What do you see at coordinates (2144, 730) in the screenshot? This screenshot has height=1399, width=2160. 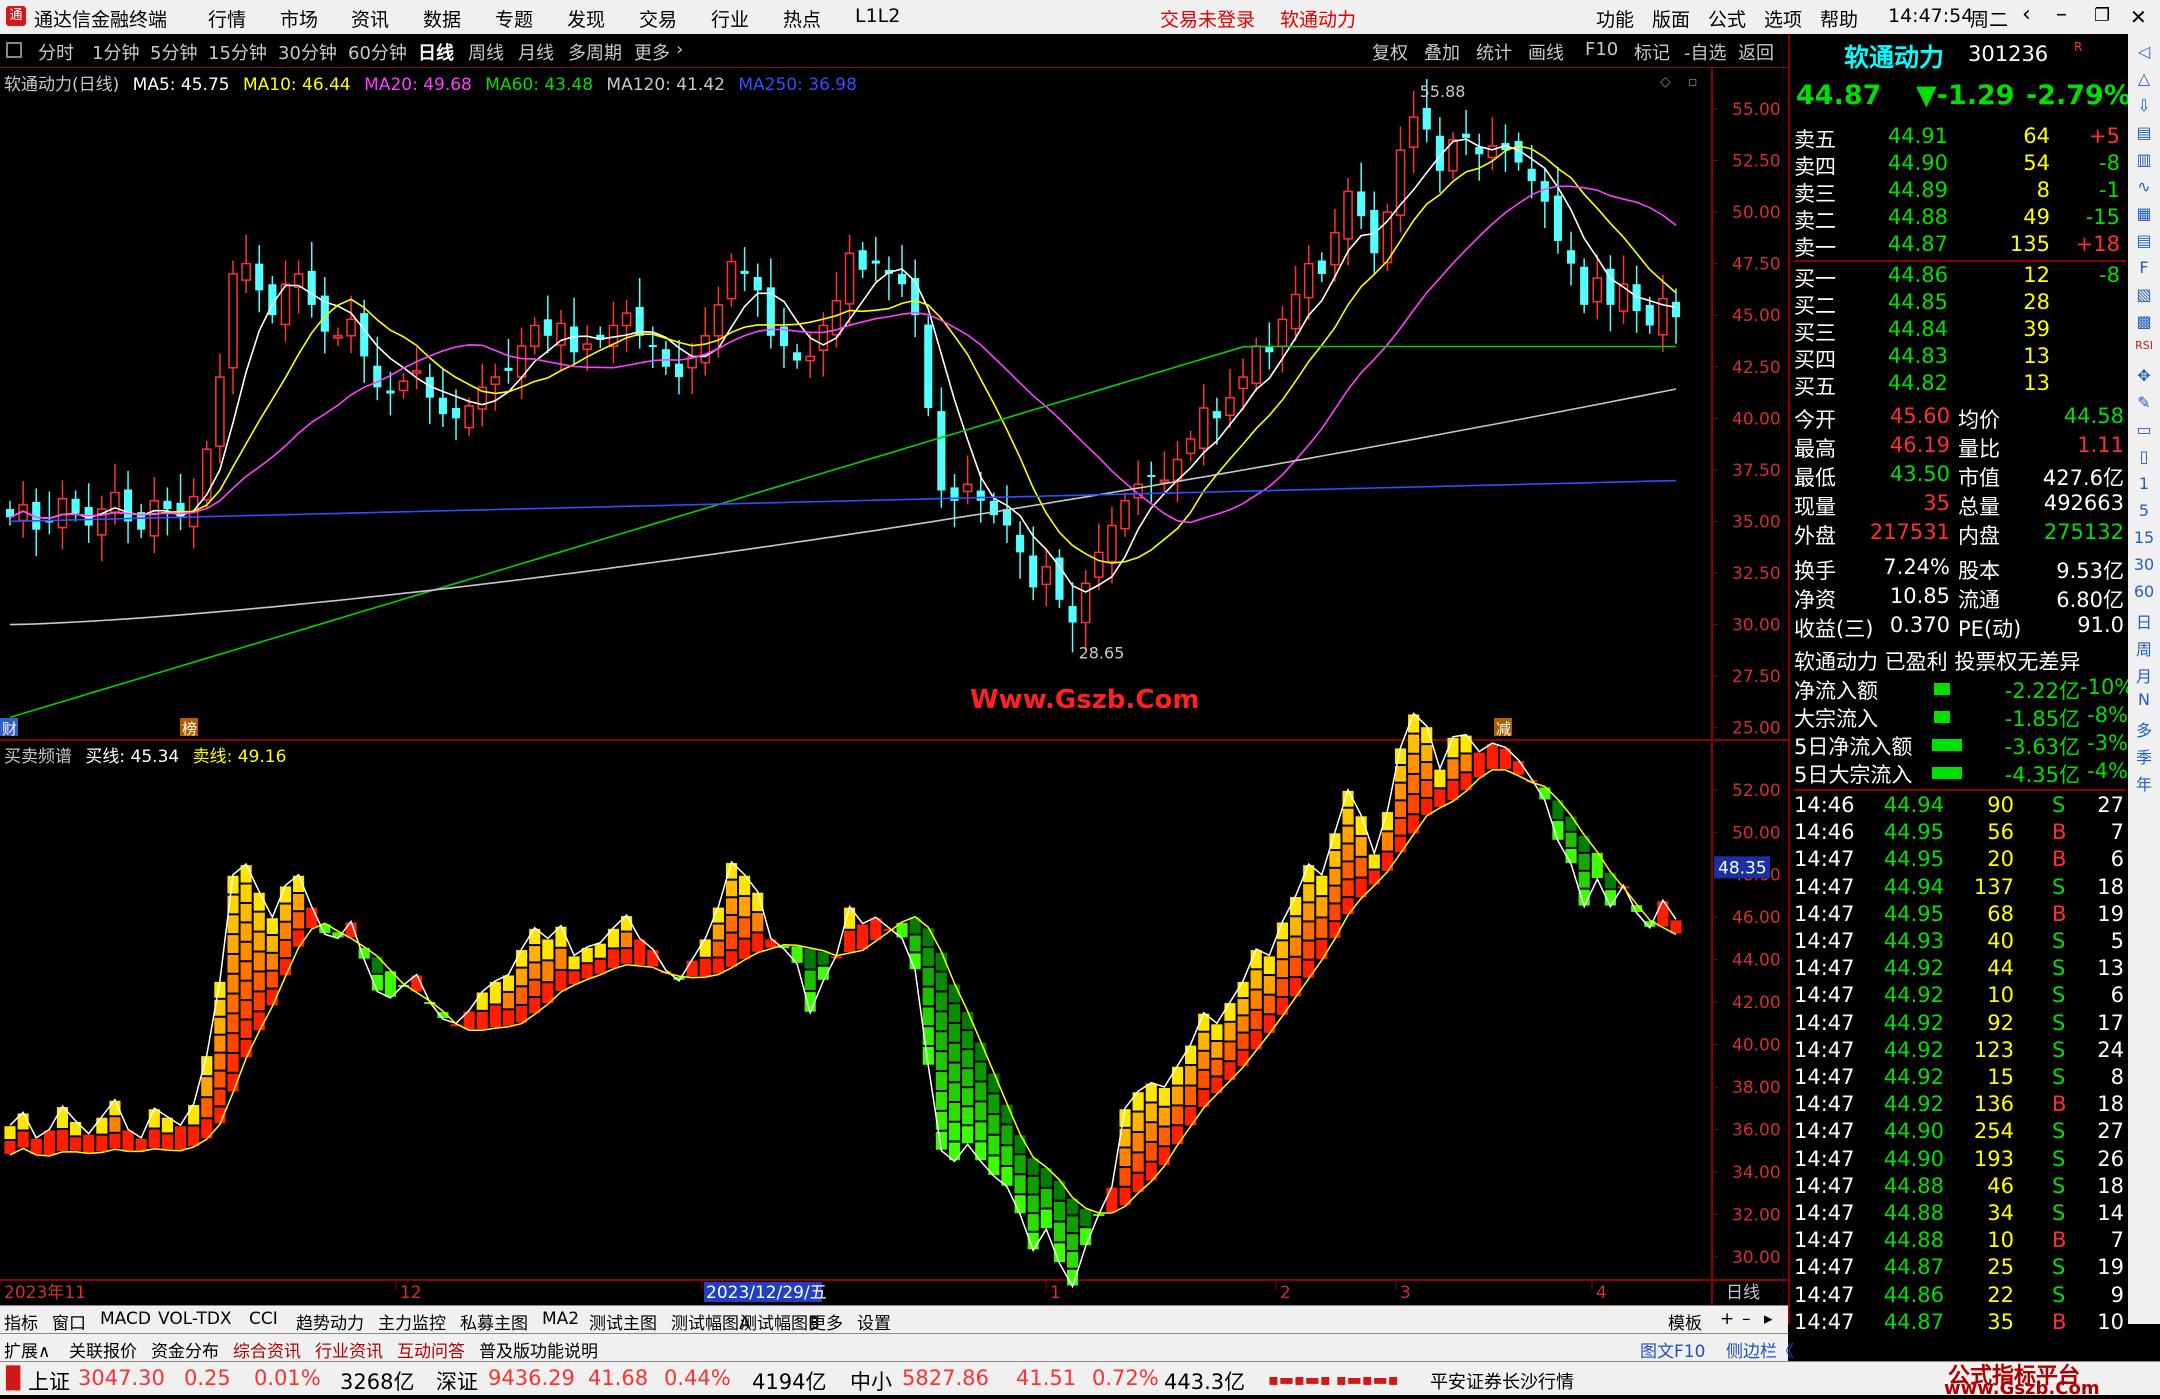 I see `side-tool-25: 多` at bounding box center [2144, 730].